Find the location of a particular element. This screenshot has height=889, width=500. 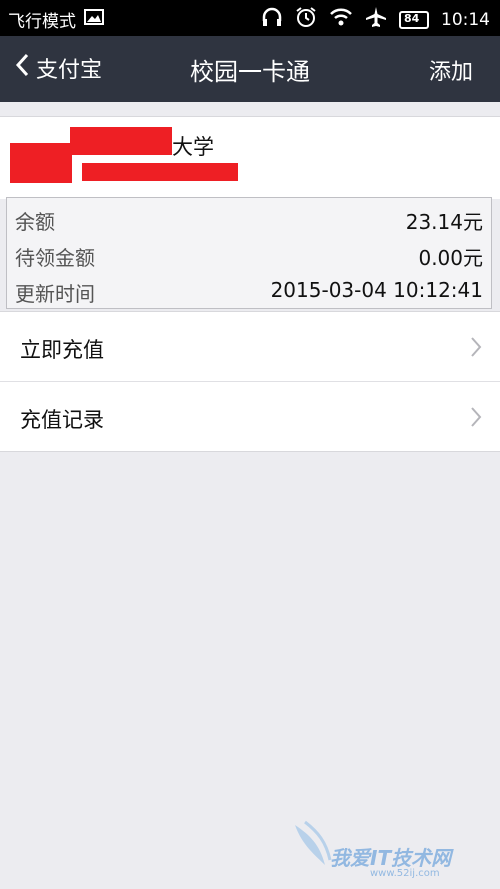

recharge-now-label: 立即充值 is located at coordinates (62, 350).